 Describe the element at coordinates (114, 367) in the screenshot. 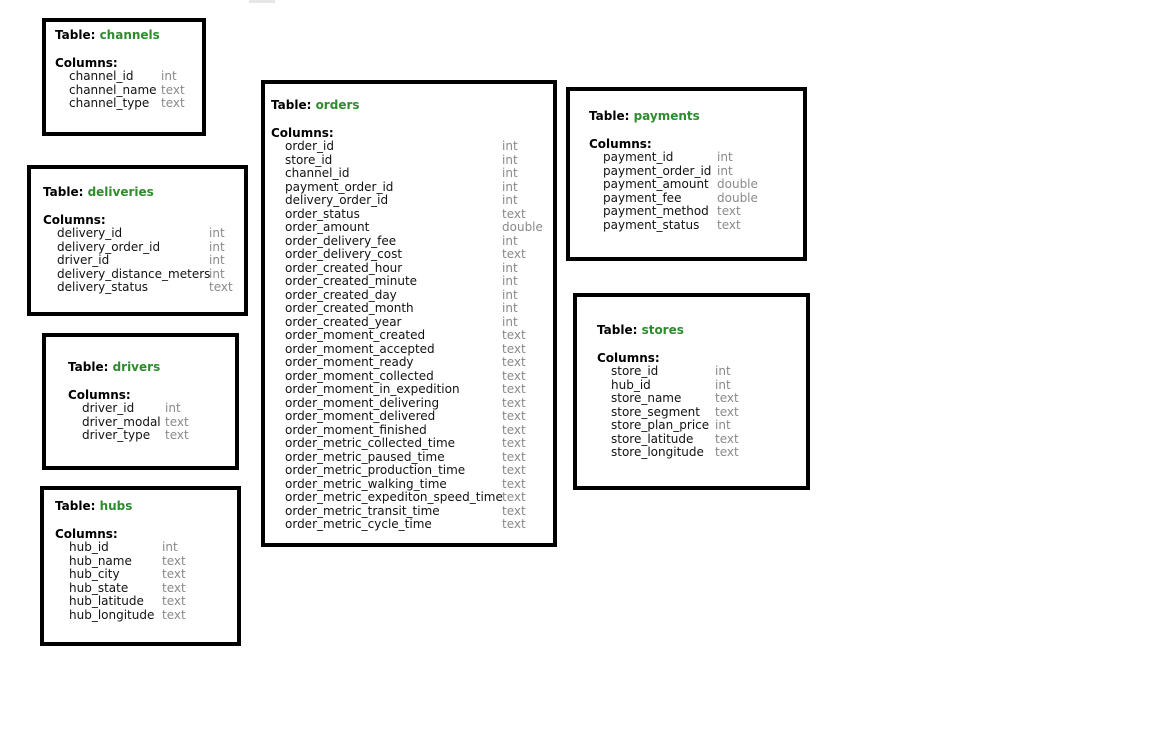

I see `table-title: Table: drivers` at that location.